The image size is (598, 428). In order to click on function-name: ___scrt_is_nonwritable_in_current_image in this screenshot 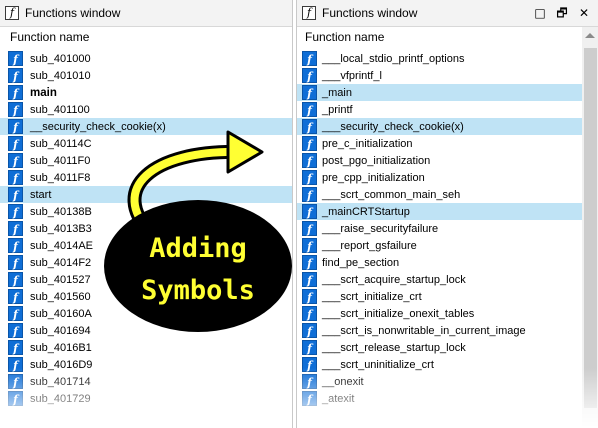, I will do `click(424, 331)`.